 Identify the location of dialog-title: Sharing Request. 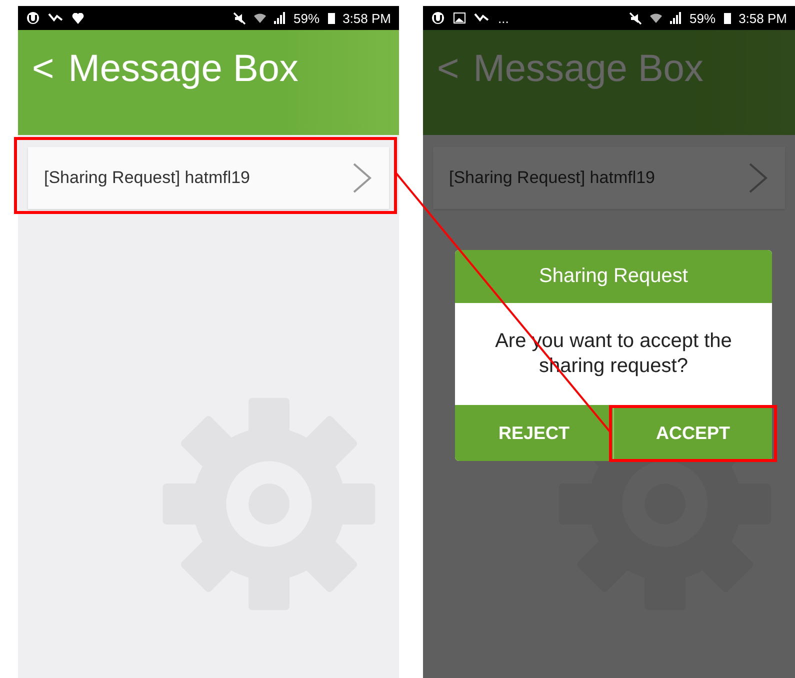
(613, 276).